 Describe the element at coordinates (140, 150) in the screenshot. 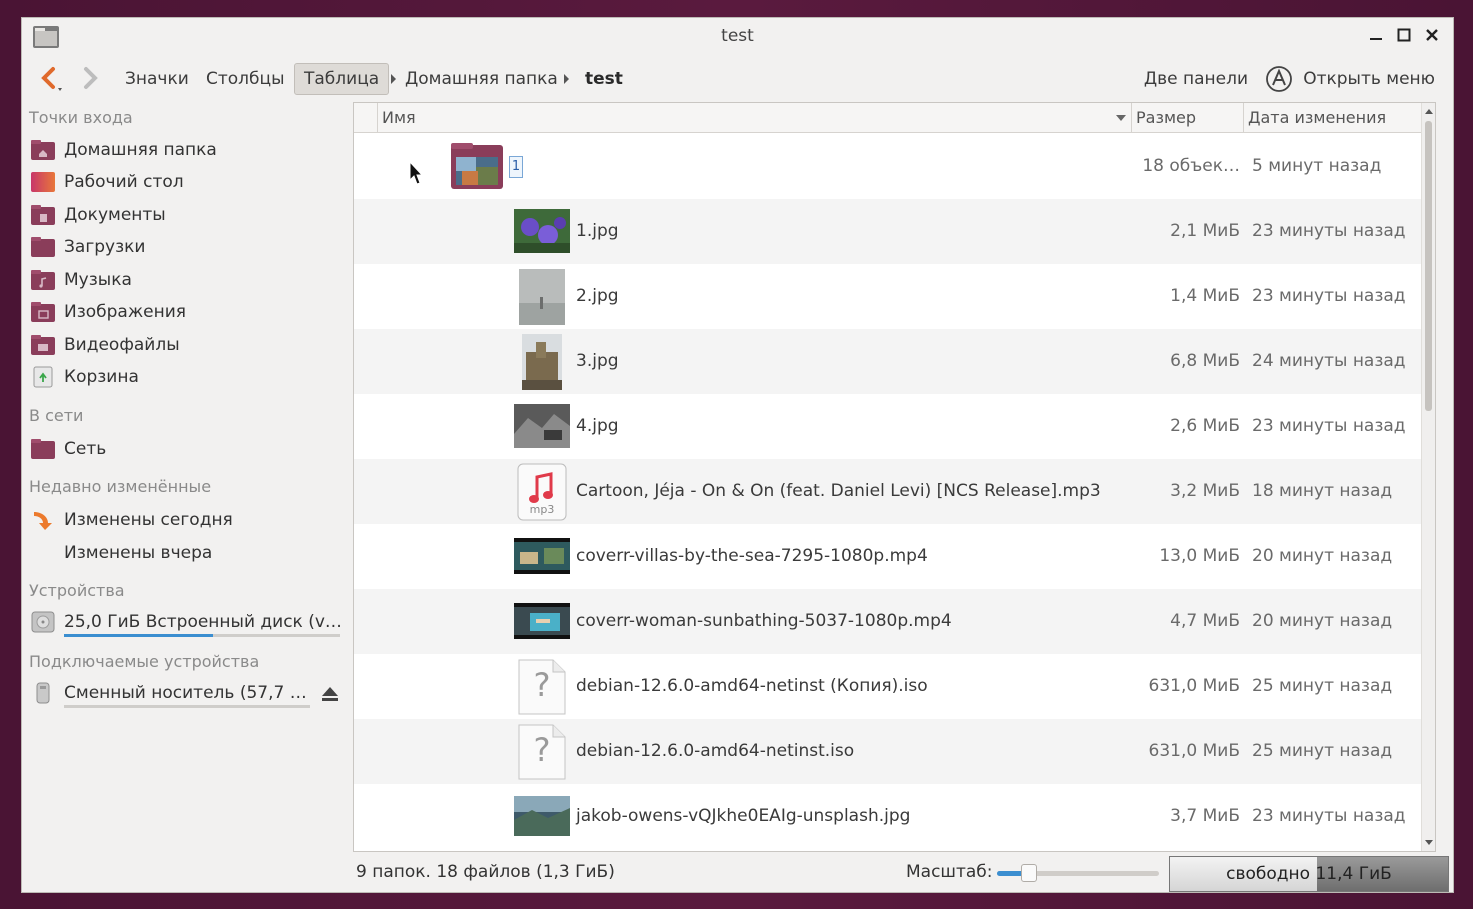

I see `sidebar-item-label: Домашняя папка` at that location.